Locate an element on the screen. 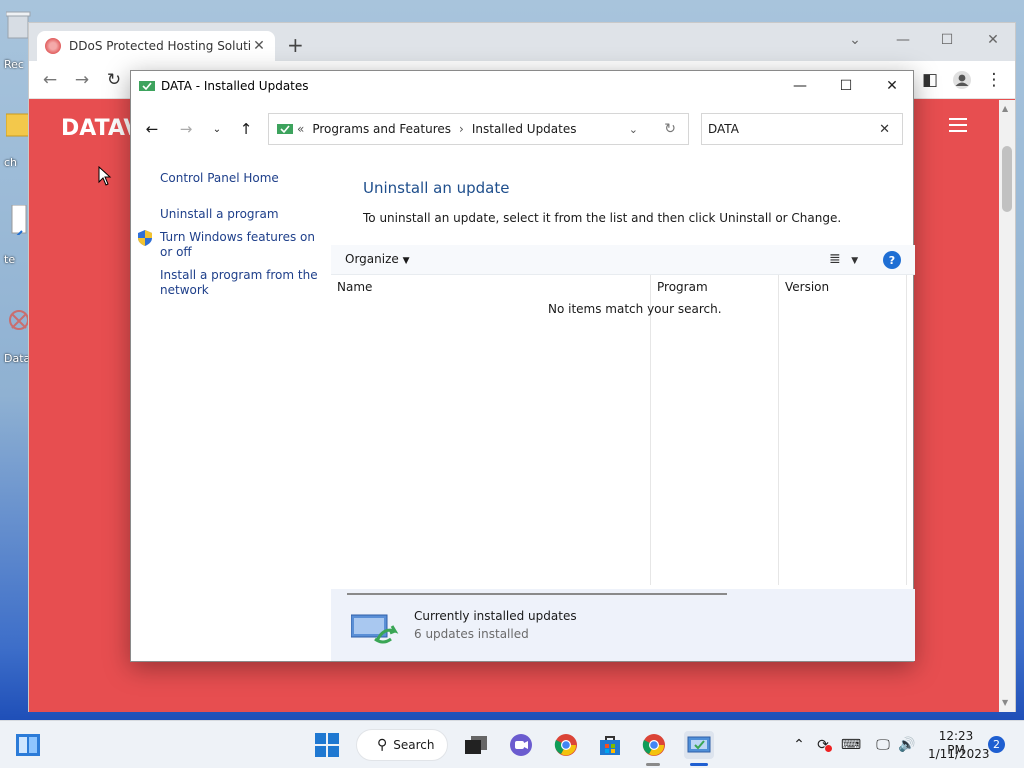  search-icon: ⚲ is located at coordinates (382, 745).